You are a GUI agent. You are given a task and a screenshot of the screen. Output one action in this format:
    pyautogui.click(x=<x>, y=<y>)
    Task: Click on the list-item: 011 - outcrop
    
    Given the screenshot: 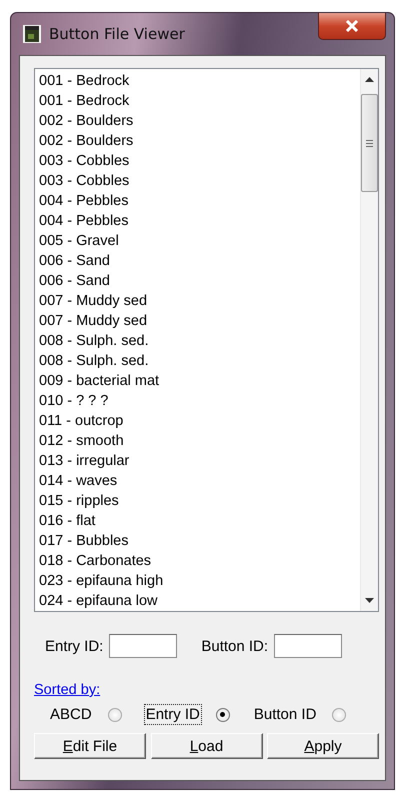 What is the action you would take?
    pyautogui.click(x=197, y=421)
    